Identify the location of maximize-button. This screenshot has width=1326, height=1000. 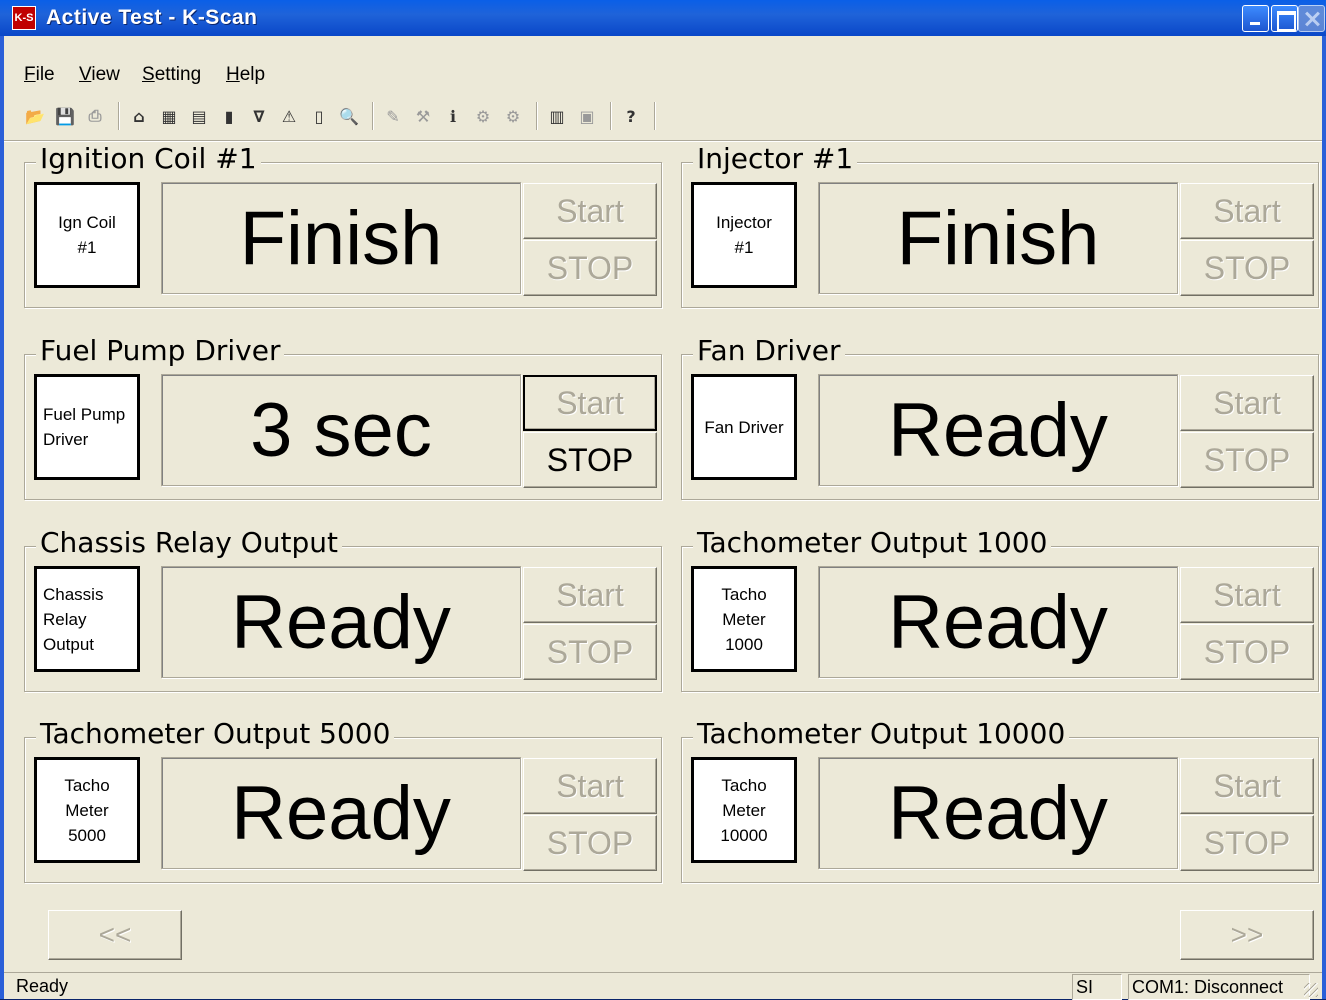
(1284, 18).